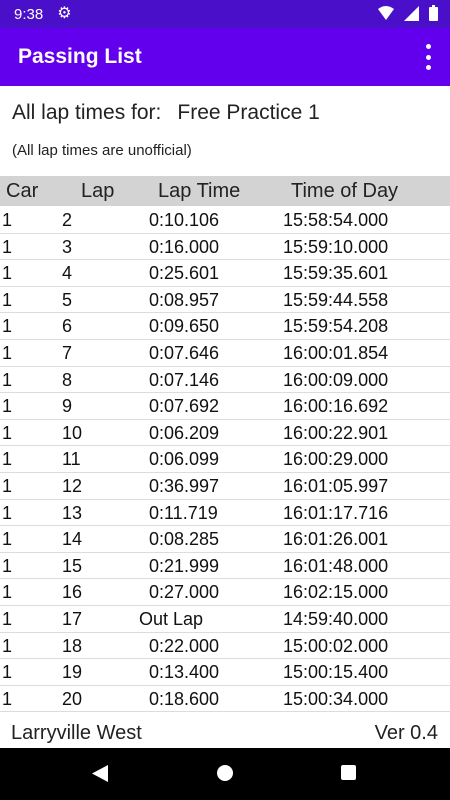  What do you see at coordinates (184, 486) in the screenshot?
I see `cell-lap-time: 0:36.997` at bounding box center [184, 486].